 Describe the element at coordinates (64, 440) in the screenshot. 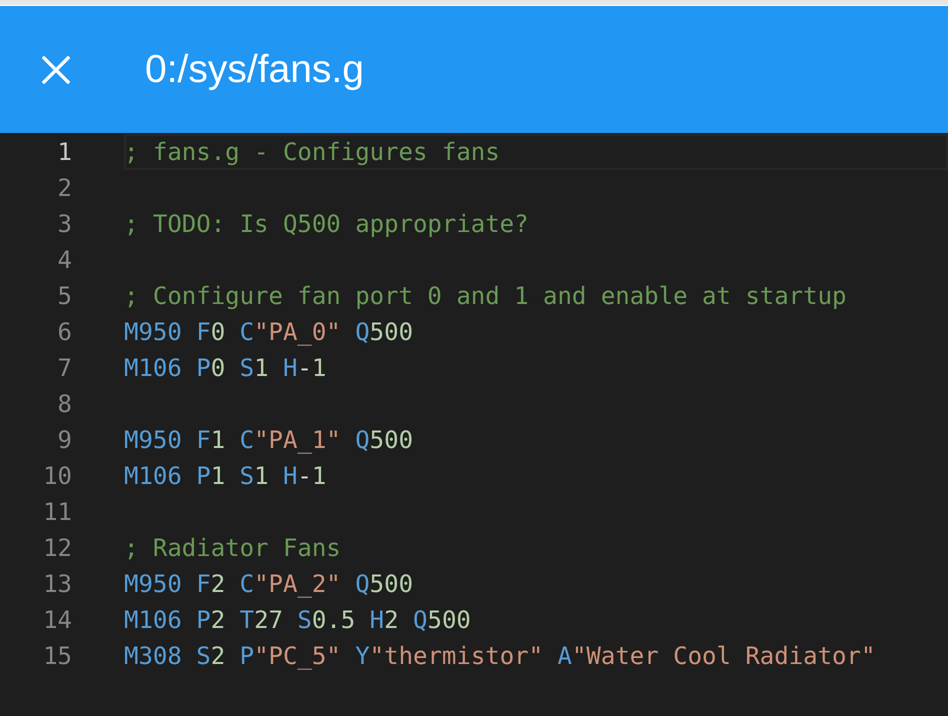

I see `line-number: 9` at that location.